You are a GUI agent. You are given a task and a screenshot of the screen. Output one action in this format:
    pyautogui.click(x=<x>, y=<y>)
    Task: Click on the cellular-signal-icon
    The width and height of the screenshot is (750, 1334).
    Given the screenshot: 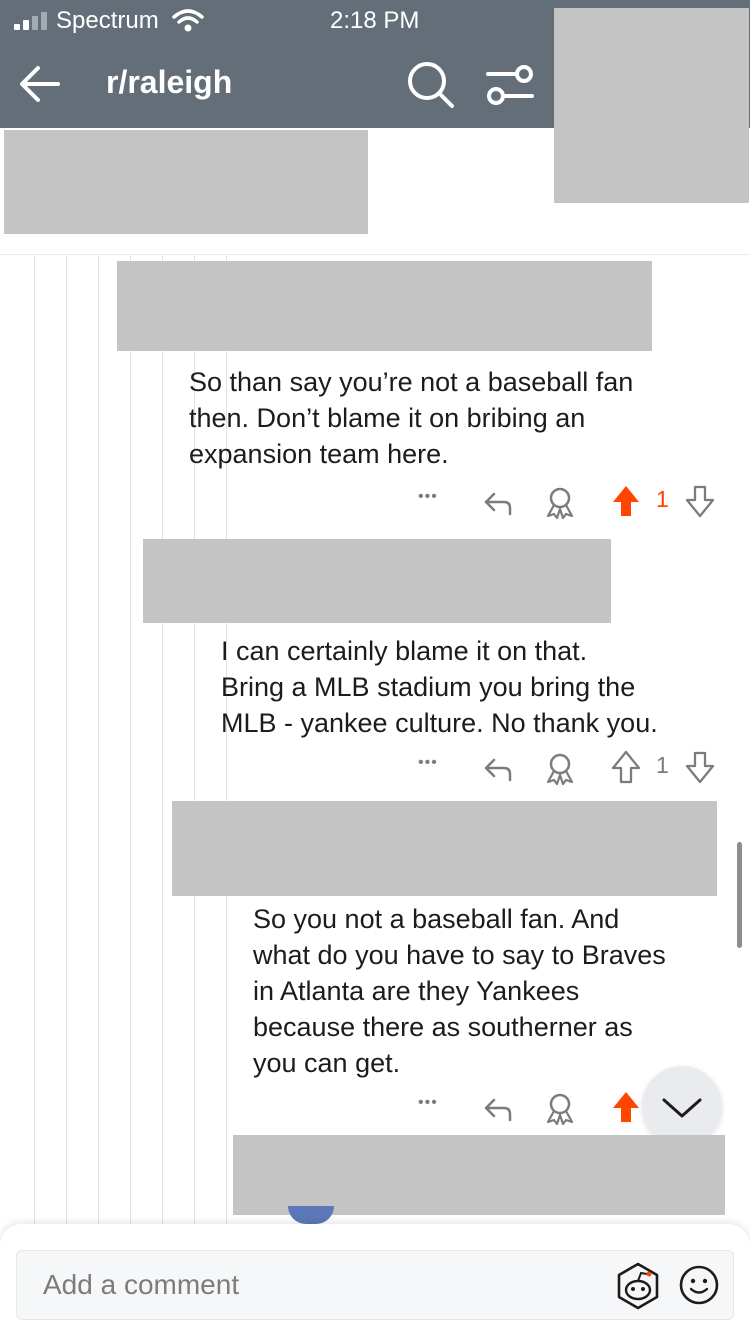 What is the action you would take?
    pyautogui.click(x=30, y=21)
    